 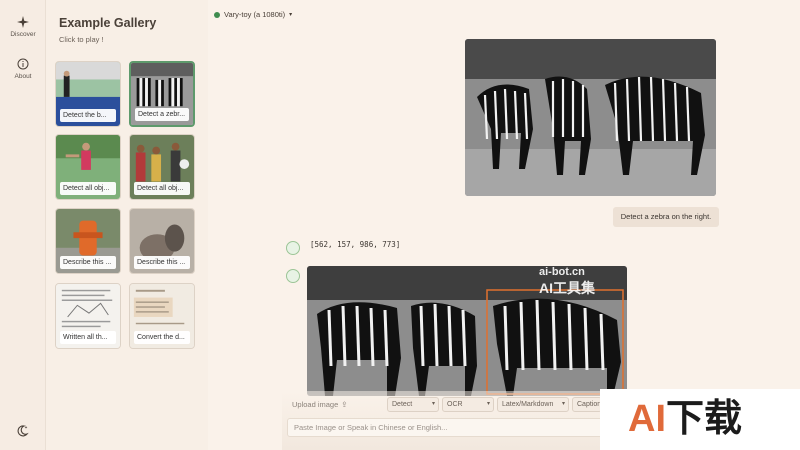 What do you see at coordinates (562, 272) in the screenshot?
I see `watermark-url: ai-bot.cn` at bounding box center [562, 272].